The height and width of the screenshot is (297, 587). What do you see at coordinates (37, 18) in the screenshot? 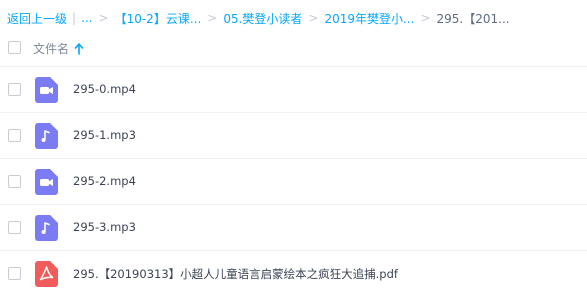
I see `back-link: 返回上一级` at bounding box center [37, 18].